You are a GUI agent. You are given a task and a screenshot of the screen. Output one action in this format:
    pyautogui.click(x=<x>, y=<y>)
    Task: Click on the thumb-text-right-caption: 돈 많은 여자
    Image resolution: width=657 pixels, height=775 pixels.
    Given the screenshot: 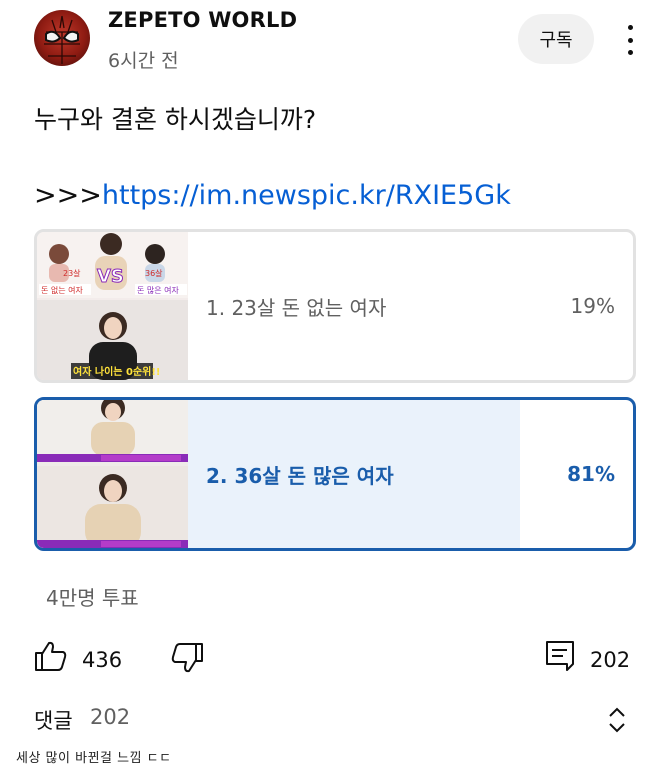 What is the action you would take?
    pyautogui.click(x=158, y=290)
    